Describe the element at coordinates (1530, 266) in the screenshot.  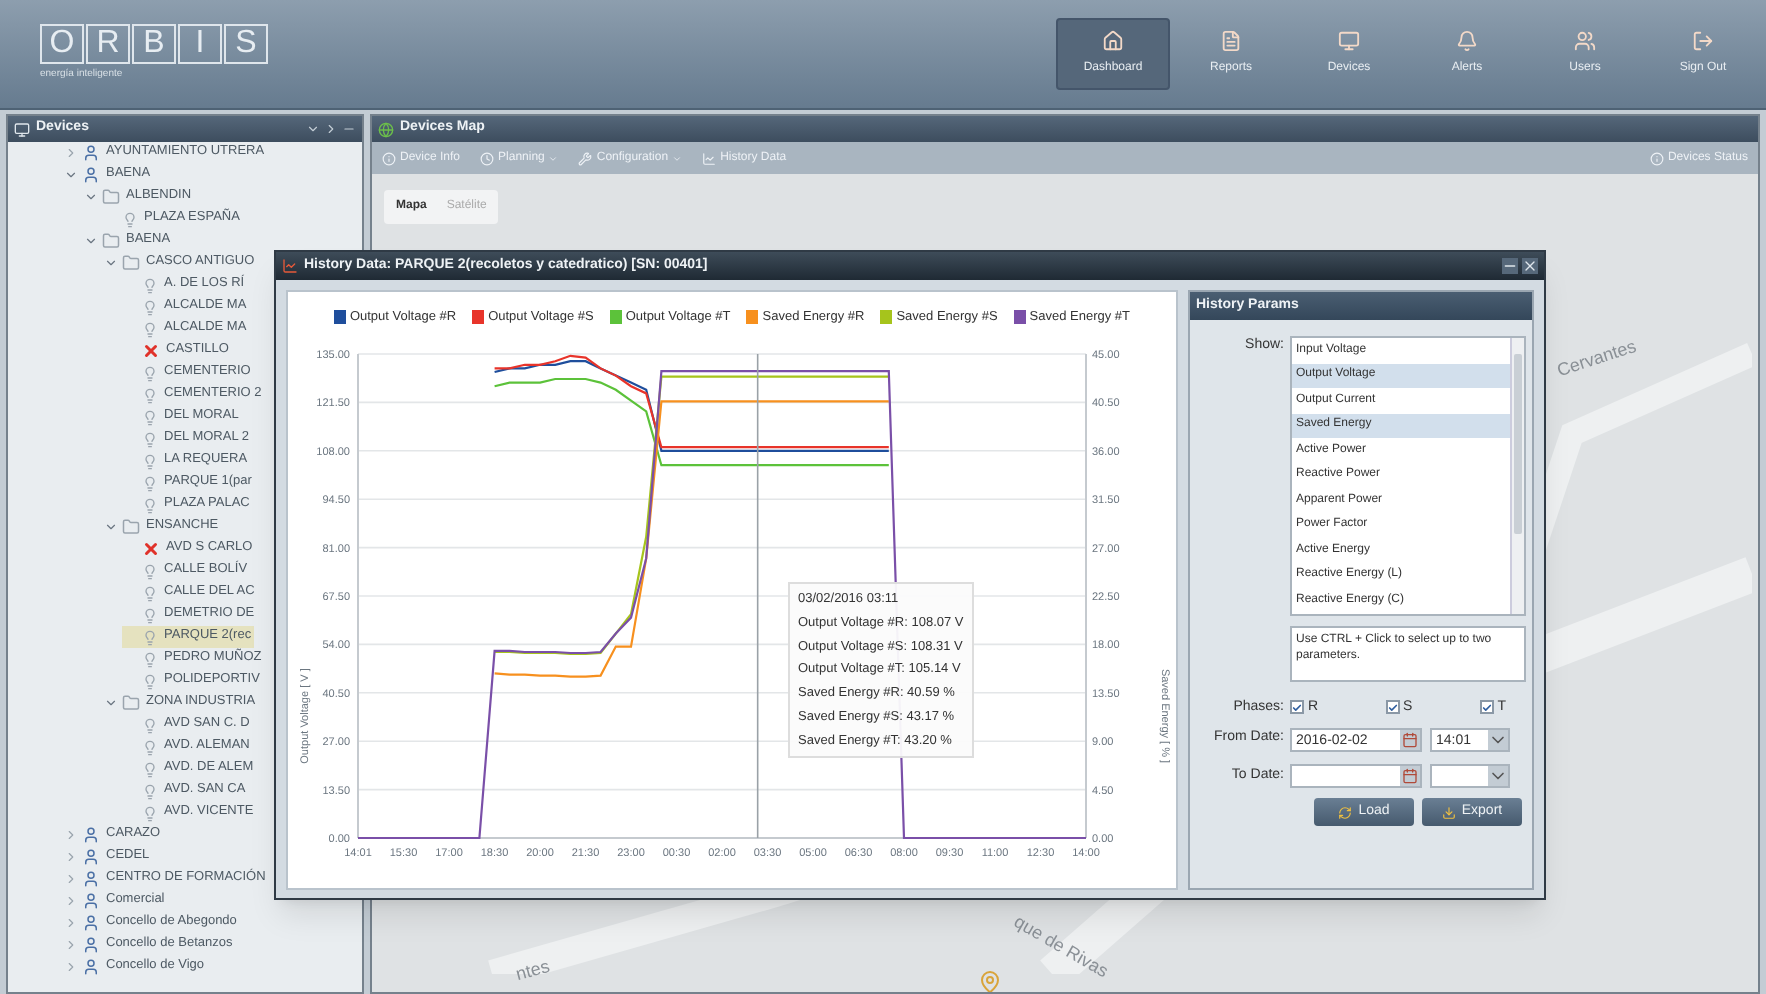
I see `close-icon` at that location.